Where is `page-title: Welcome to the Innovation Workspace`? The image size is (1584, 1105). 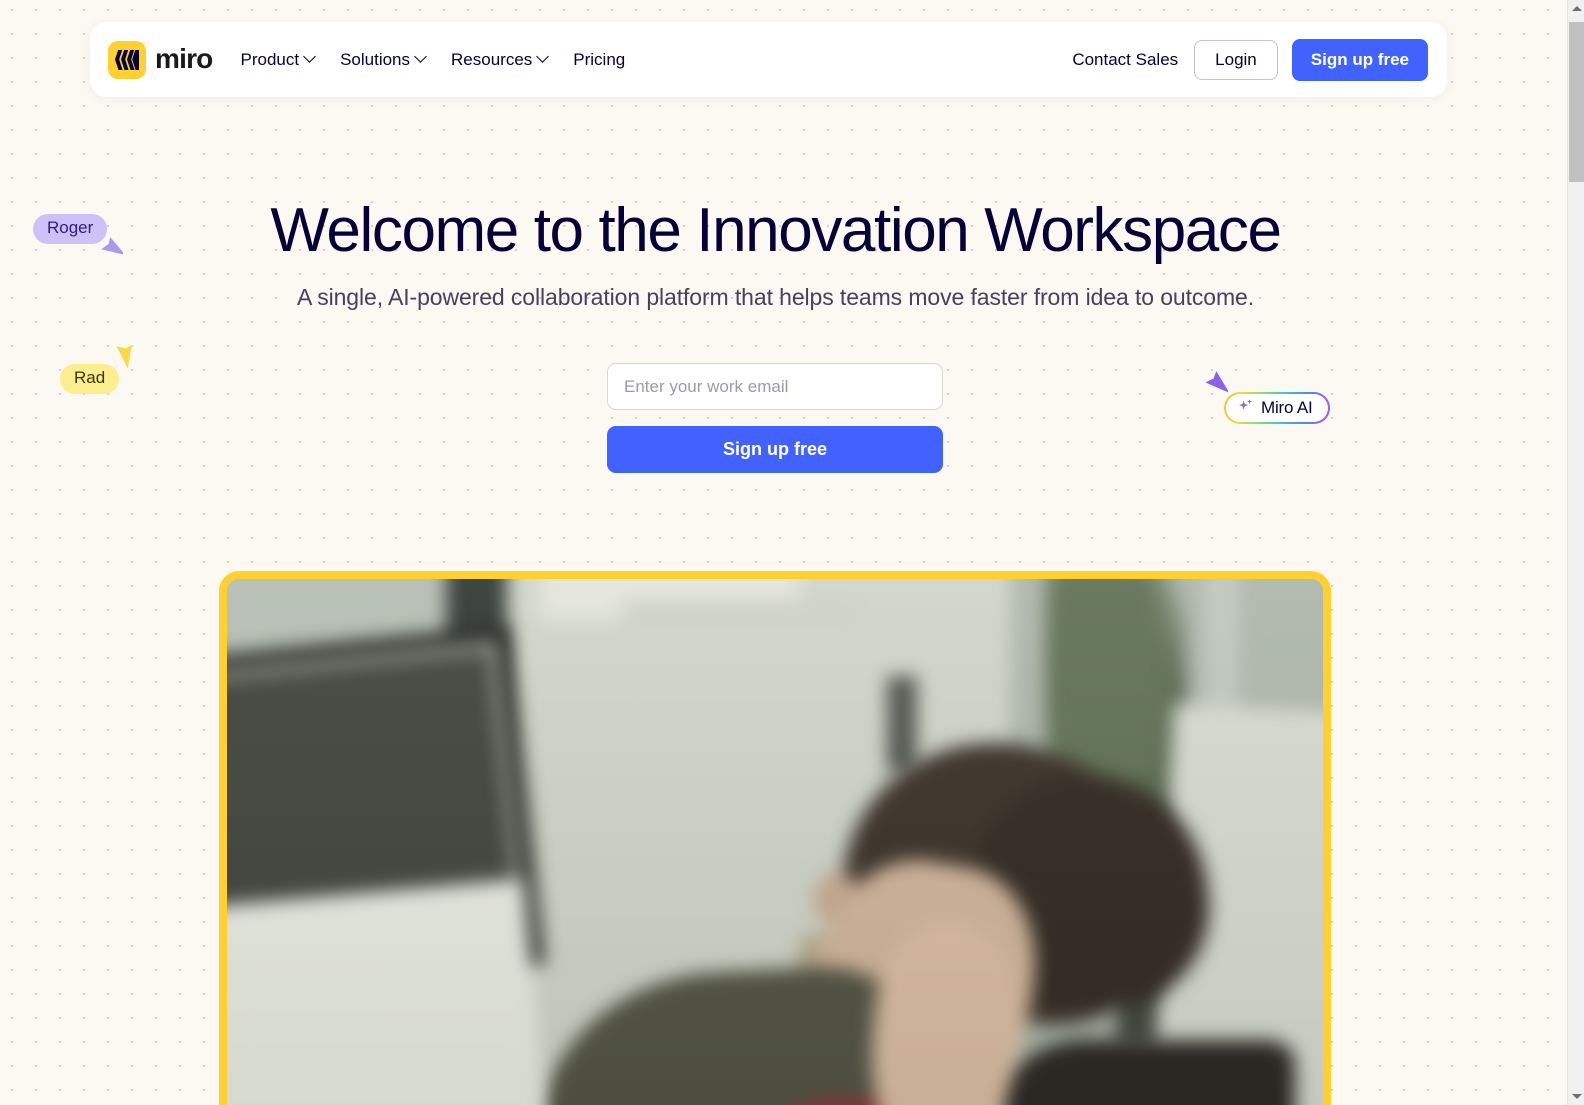
page-title: Welcome to the Innovation Workspace is located at coordinates (776, 230).